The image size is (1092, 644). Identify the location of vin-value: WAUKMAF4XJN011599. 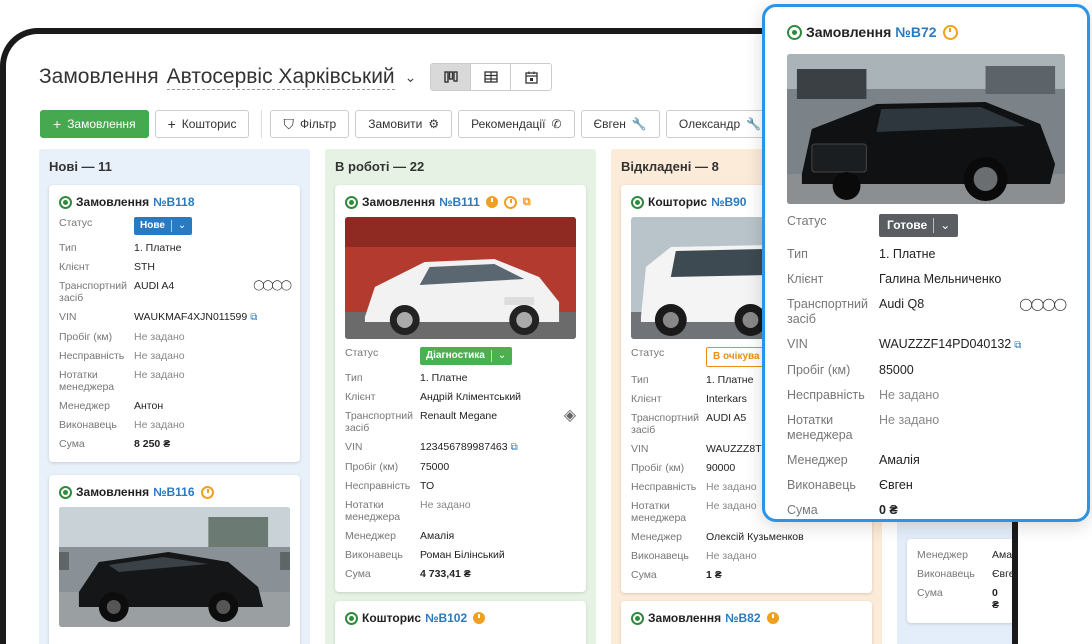
(191, 317).